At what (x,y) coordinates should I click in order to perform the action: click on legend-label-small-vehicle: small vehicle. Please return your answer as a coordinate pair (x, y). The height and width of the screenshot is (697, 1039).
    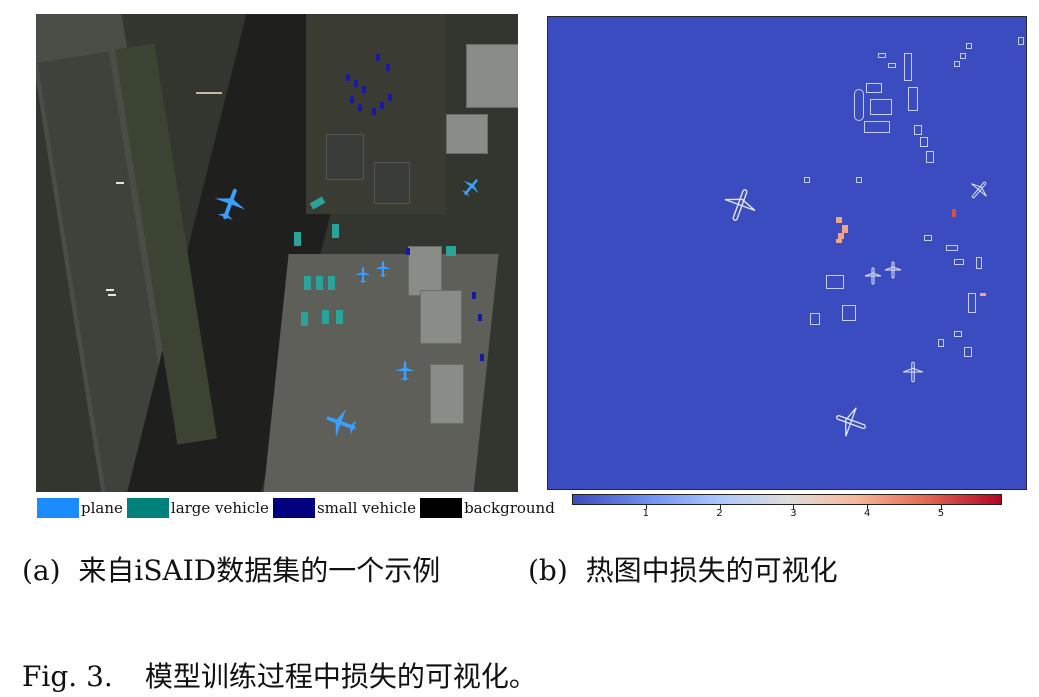
    Looking at the image, I should click on (366, 508).